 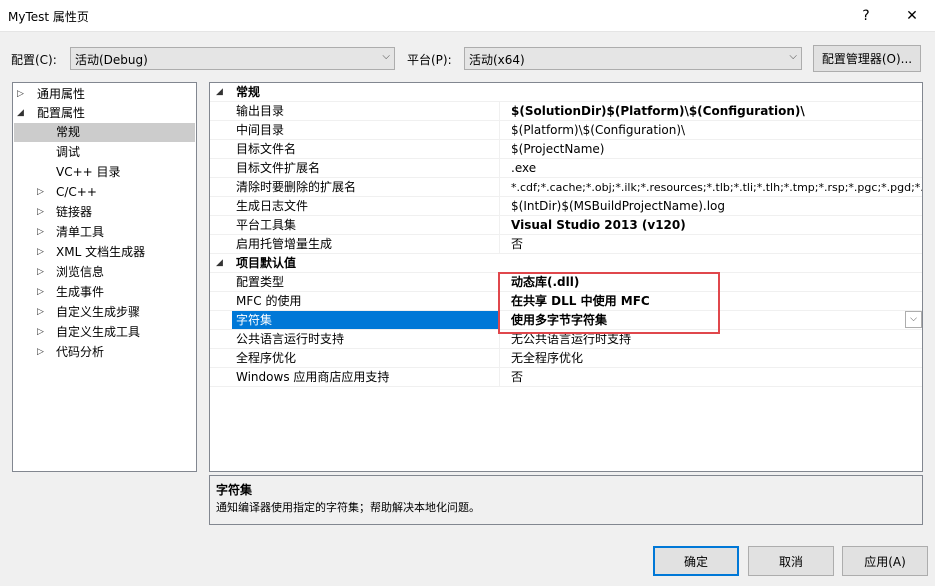 I want to click on property-row: 中间目录 $(Platform)\$(Configuration)\, so click(x=566, y=130).